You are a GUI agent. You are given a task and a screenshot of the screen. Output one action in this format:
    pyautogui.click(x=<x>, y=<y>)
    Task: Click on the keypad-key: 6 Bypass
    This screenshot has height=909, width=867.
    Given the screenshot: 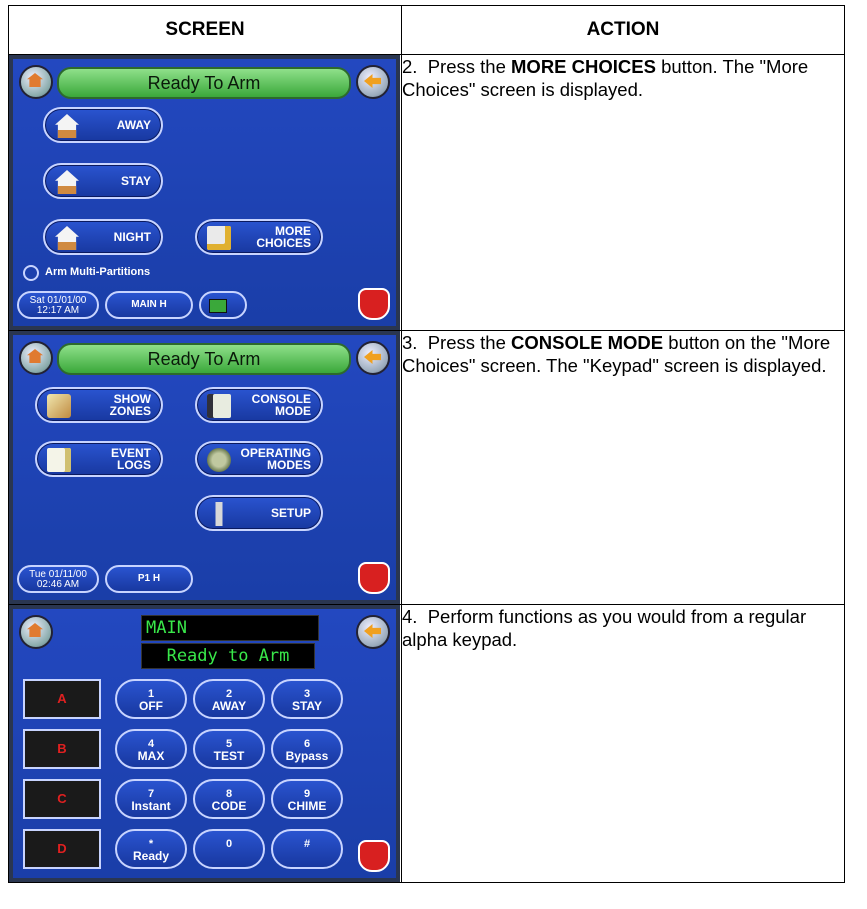 What is the action you would take?
    pyautogui.click(x=307, y=749)
    